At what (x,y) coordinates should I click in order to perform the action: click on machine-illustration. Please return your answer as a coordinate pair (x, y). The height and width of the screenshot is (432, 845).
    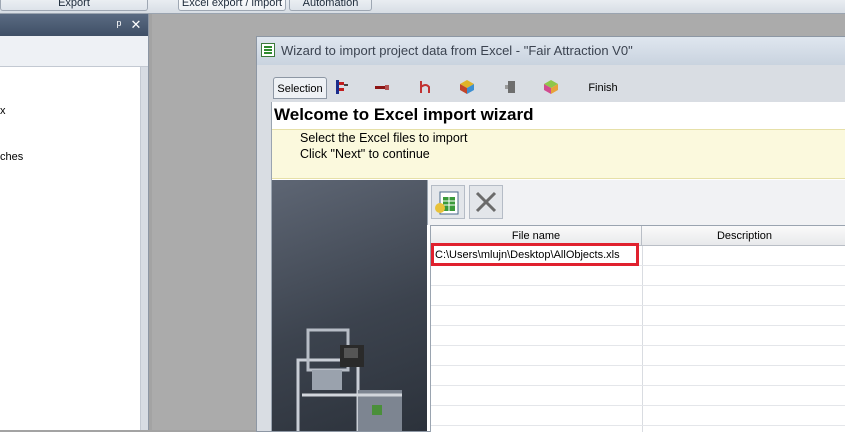
    Looking at the image, I should click on (349, 305).